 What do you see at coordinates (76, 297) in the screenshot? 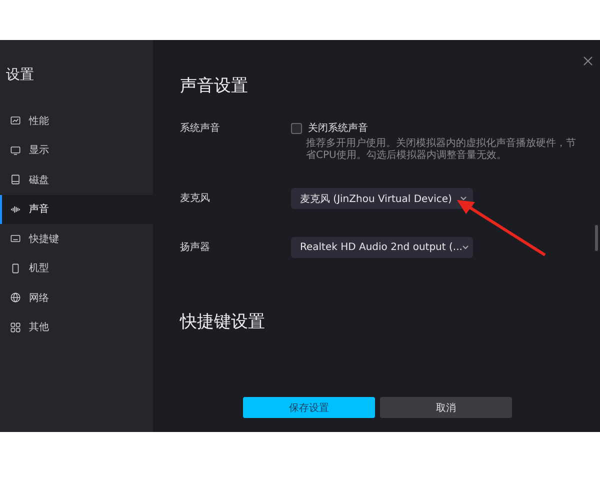
I see `sidebar-item: 网络` at bounding box center [76, 297].